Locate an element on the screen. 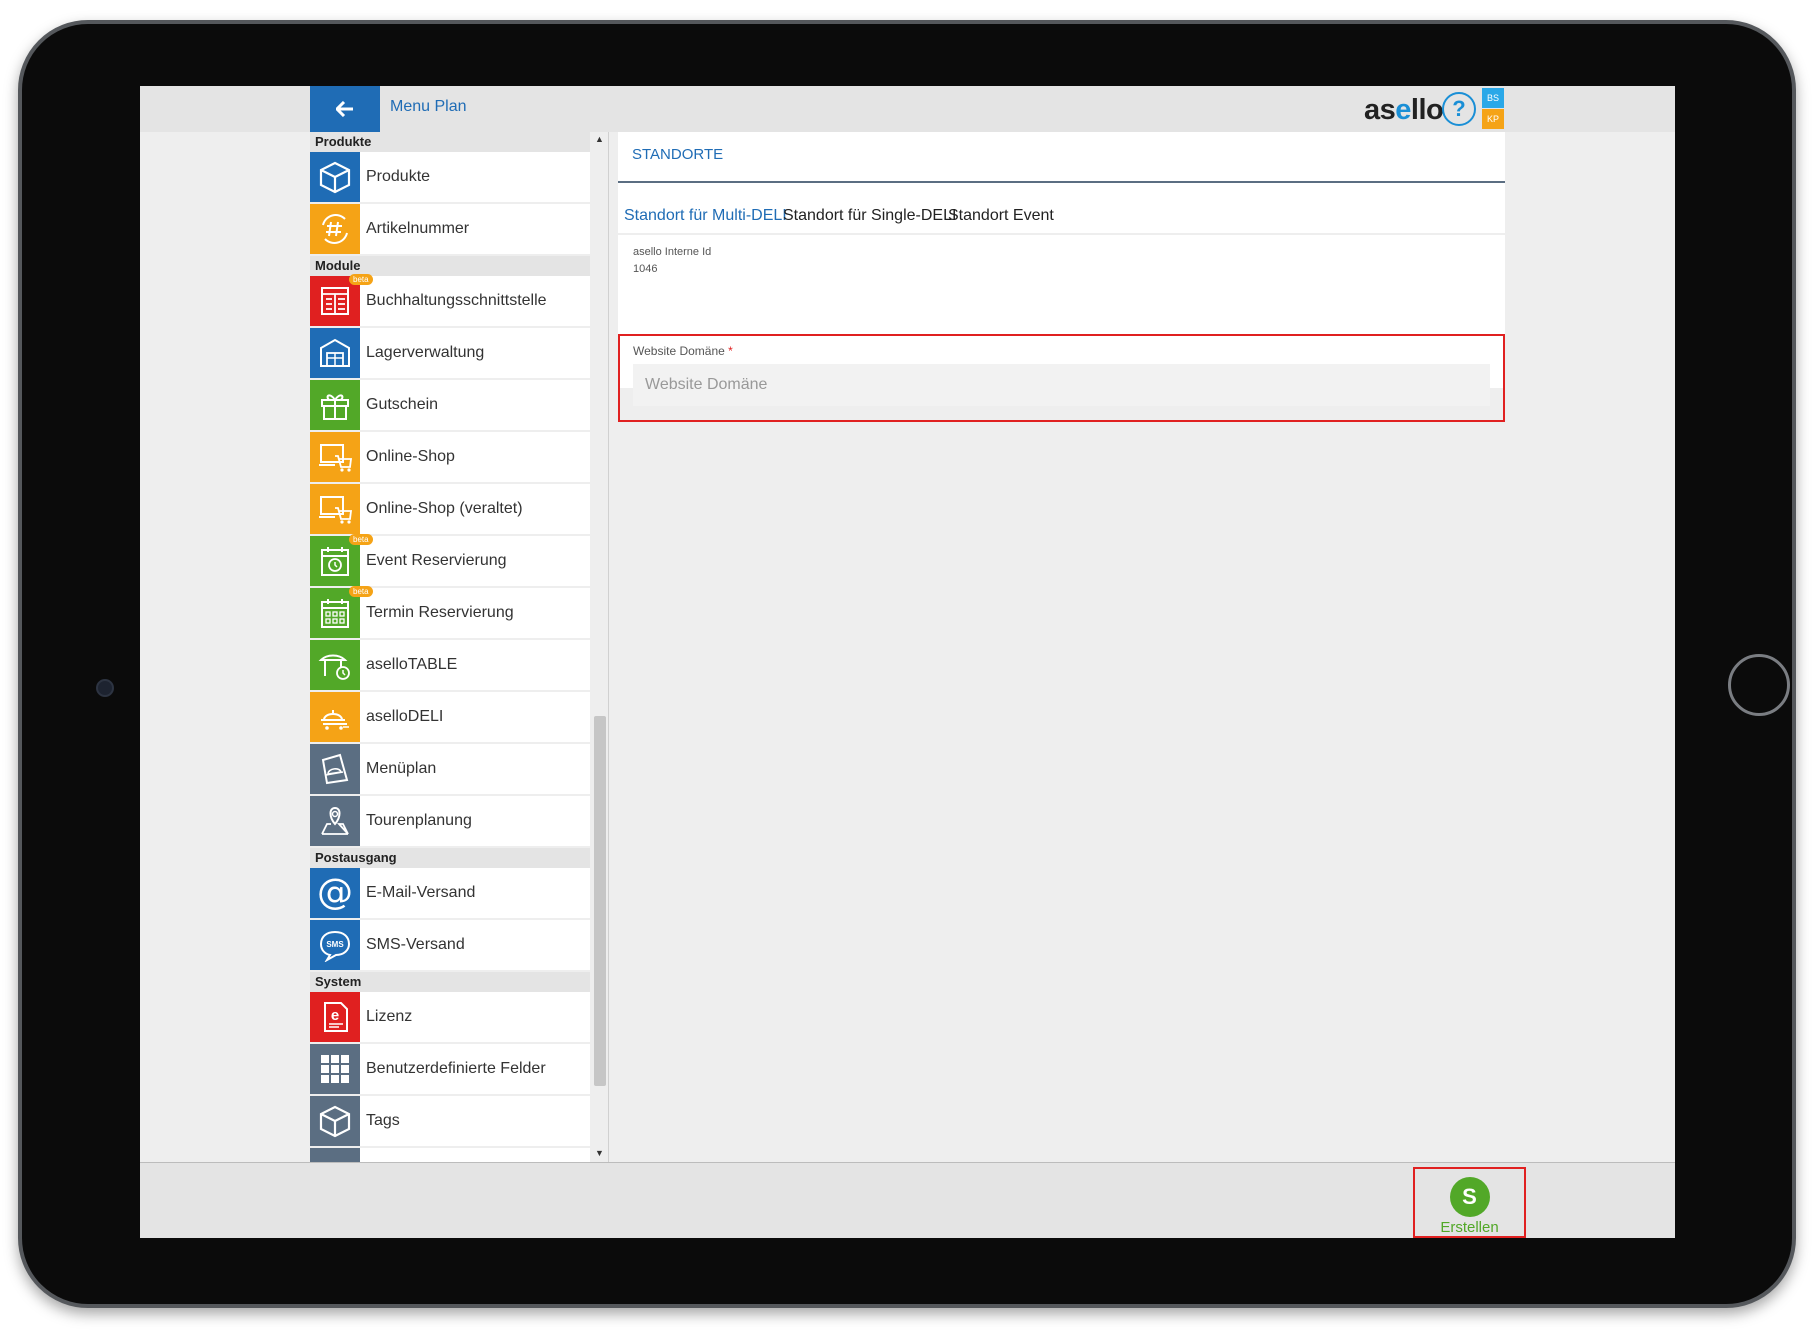 The image size is (1815, 1331). sidebar-item-label: Benutzerdefinierte Felder is located at coordinates (456, 1068).